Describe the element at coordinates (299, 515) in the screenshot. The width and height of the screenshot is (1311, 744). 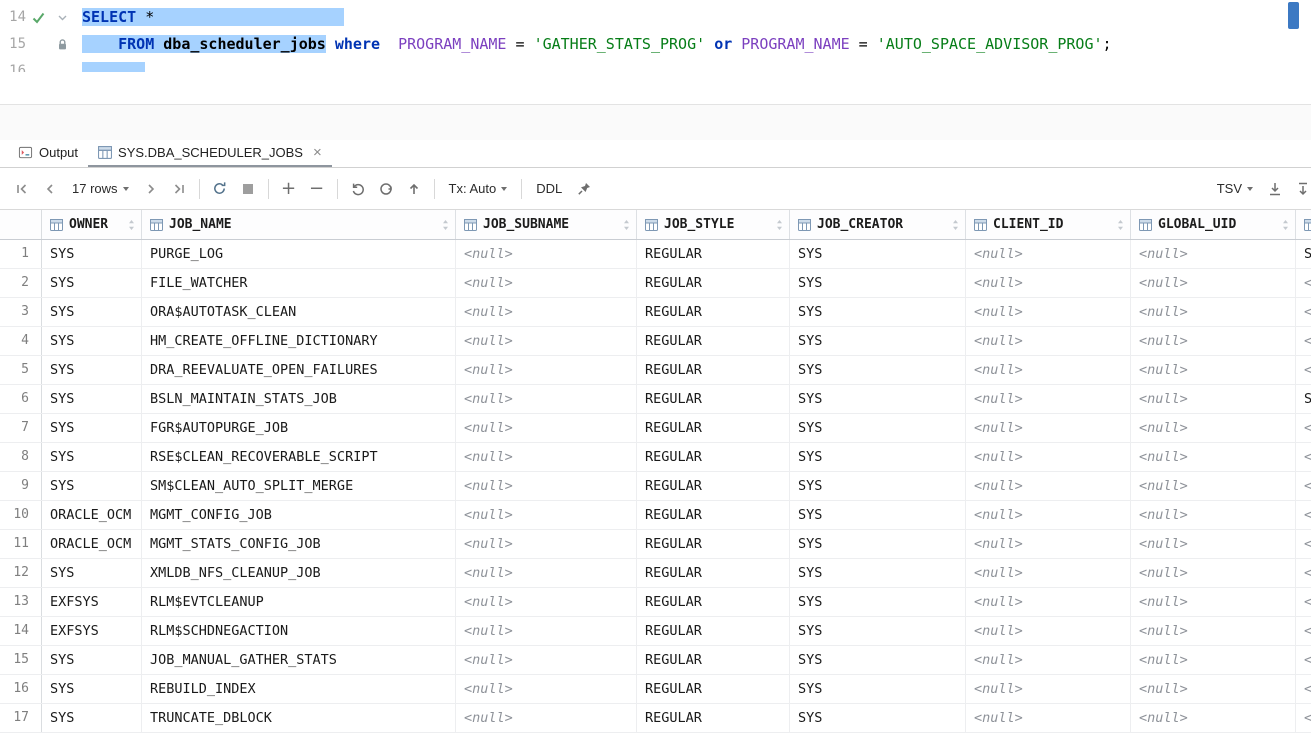
I see `table-cell: MGMT_CONFIG_JOB` at that location.